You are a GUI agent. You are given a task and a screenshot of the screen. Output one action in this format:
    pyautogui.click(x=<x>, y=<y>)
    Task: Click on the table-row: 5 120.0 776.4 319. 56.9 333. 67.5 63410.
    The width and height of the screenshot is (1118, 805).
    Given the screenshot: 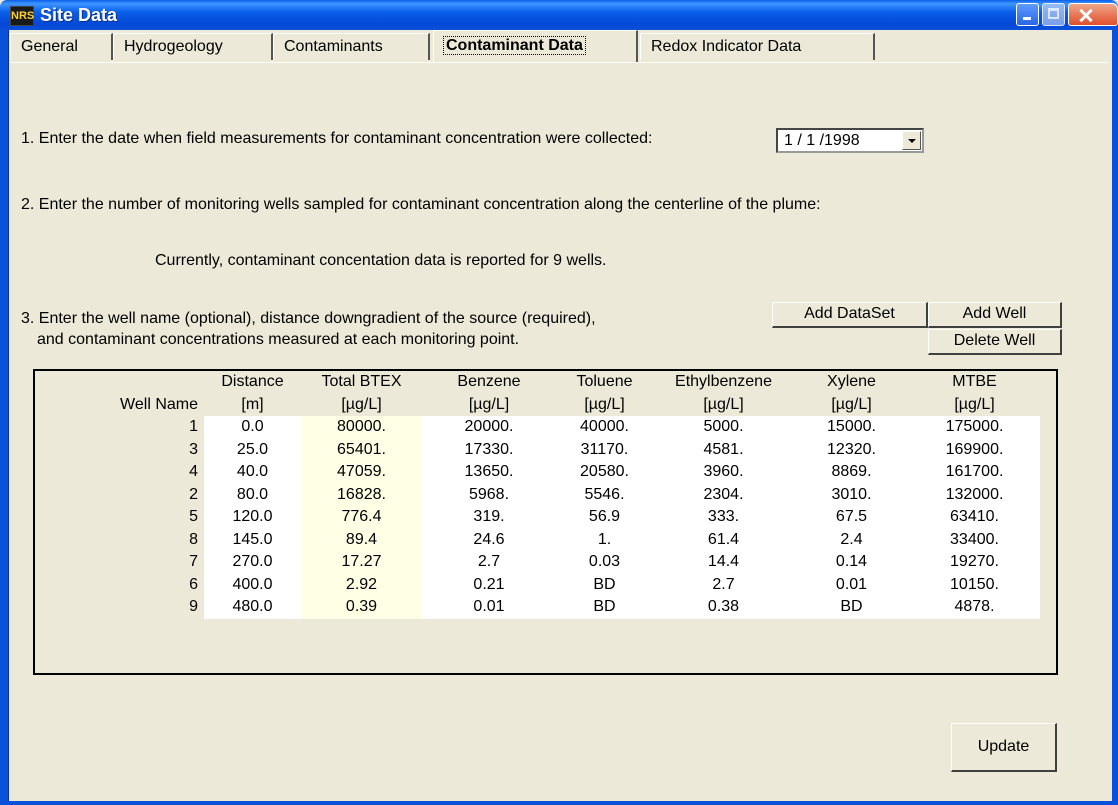 What is the action you would take?
    pyautogui.click(x=537, y=517)
    